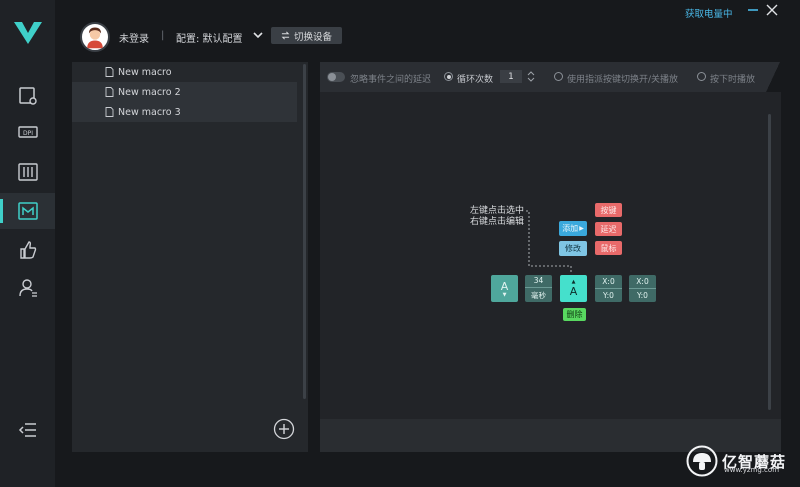  Describe the element at coordinates (773, 77) in the screenshot. I see `toolbar-corner` at that location.